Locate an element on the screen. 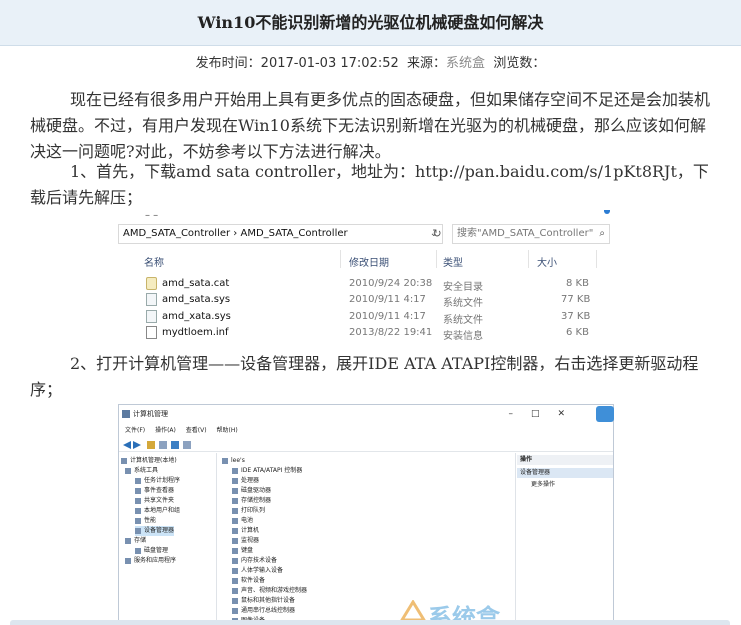  help-icon is located at coordinates (175, 445).